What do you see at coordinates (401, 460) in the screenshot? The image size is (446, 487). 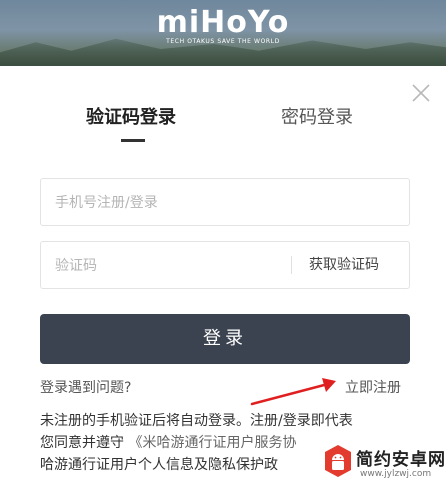 I see `watermark-title: 简约安卓网` at bounding box center [401, 460].